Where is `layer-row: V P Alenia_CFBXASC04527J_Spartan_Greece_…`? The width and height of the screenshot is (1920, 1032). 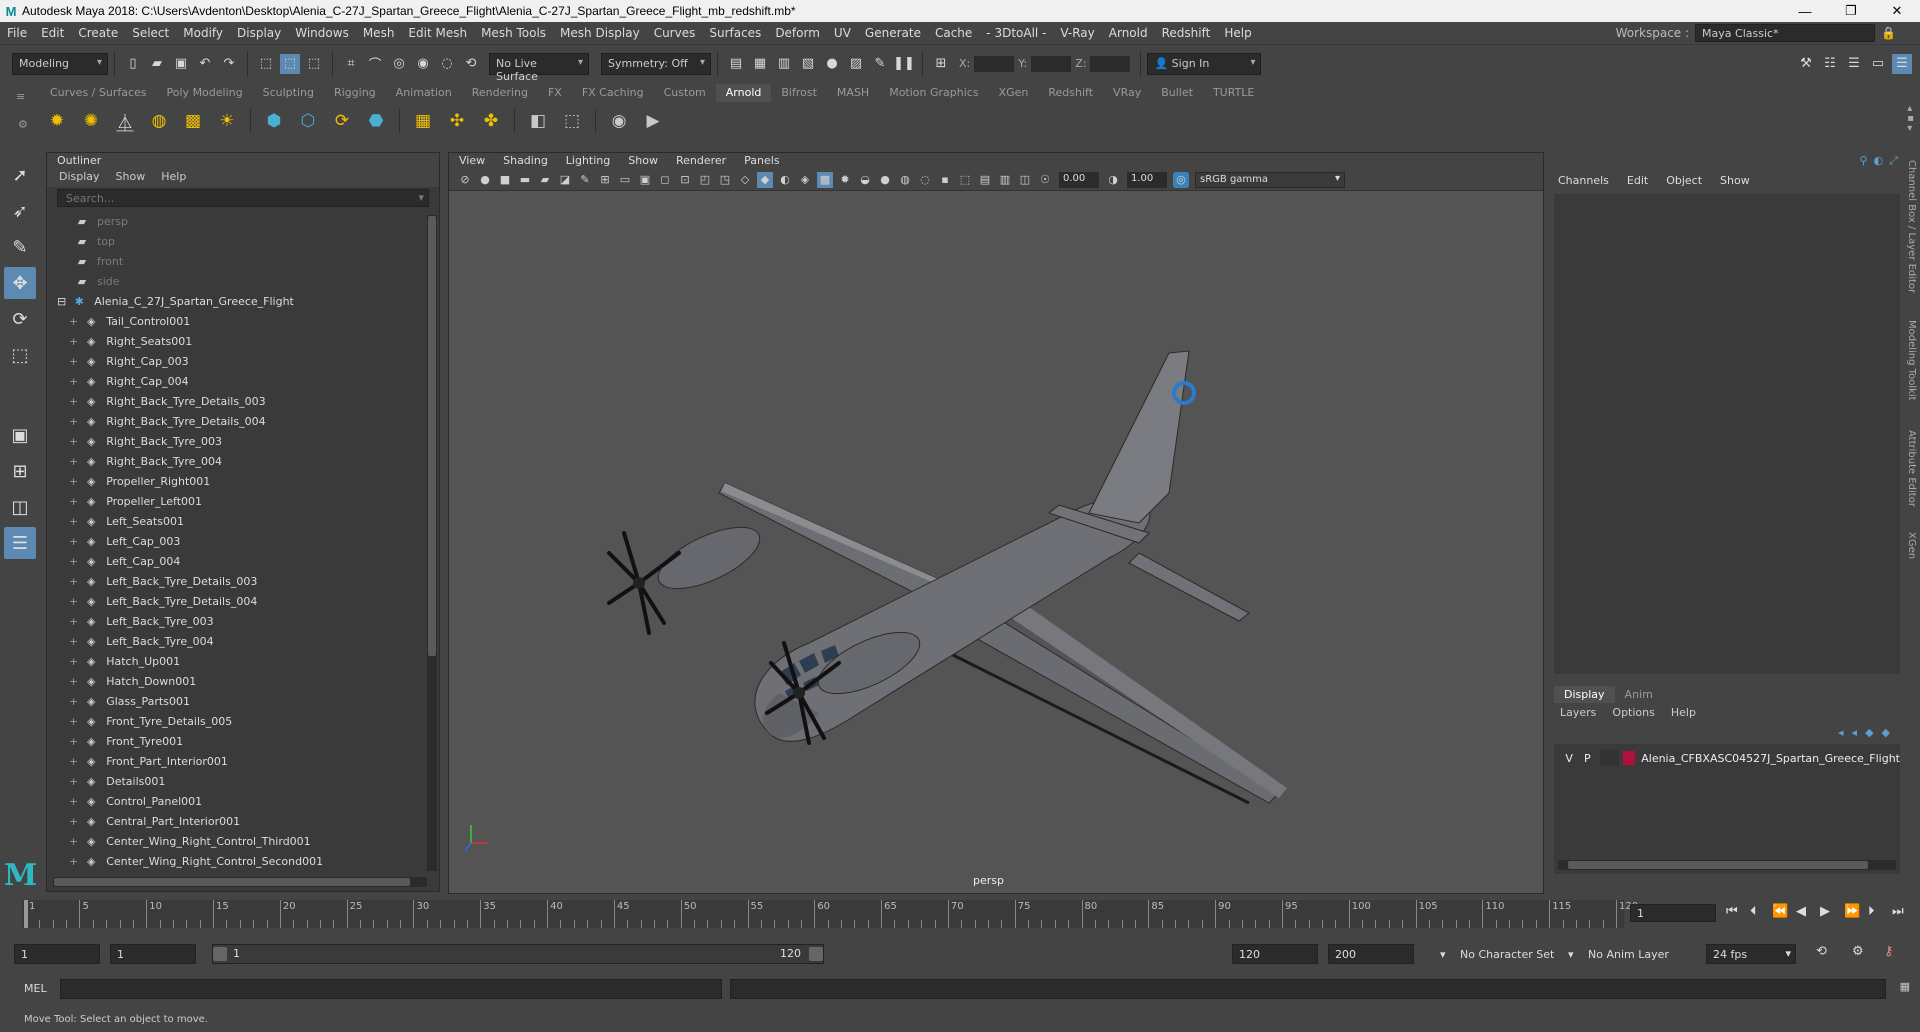 layer-row: V P Alenia_CFBXASC04527J_Spartan_Greece_… is located at coordinates (1727, 758).